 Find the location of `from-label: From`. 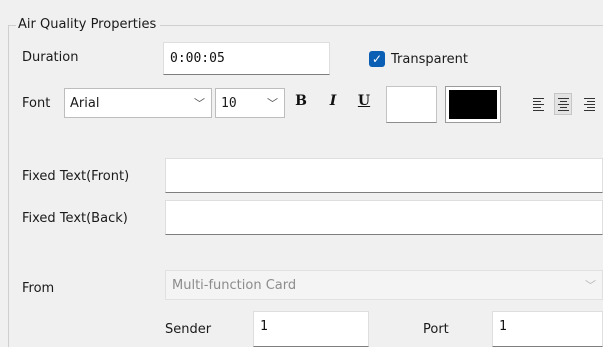

from-label: From is located at coordinates (38, 288).